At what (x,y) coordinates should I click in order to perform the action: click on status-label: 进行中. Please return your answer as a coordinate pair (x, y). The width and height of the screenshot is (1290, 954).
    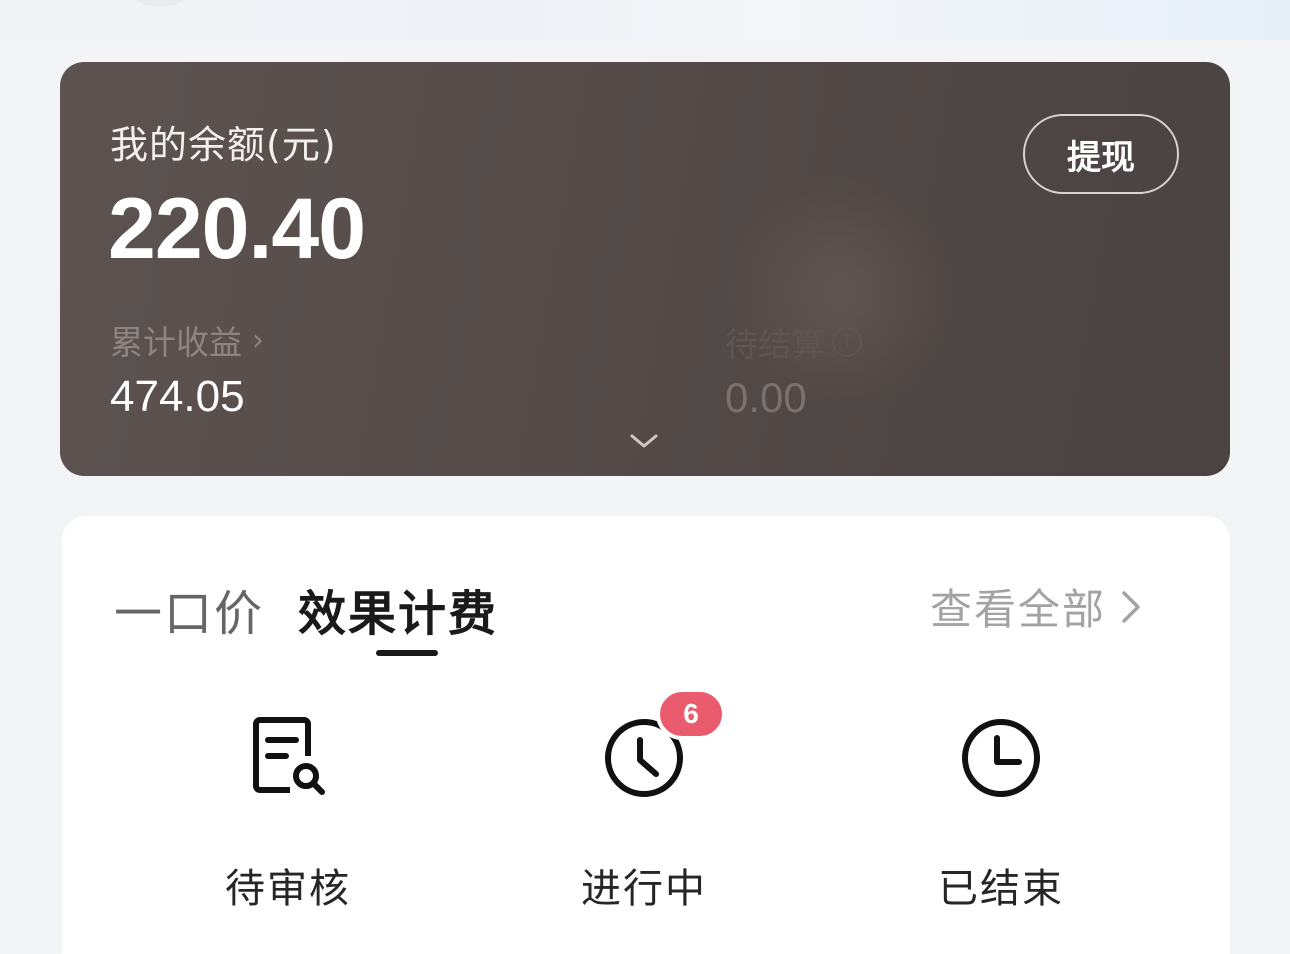
    Looking at the image, I should click on (644, 889).